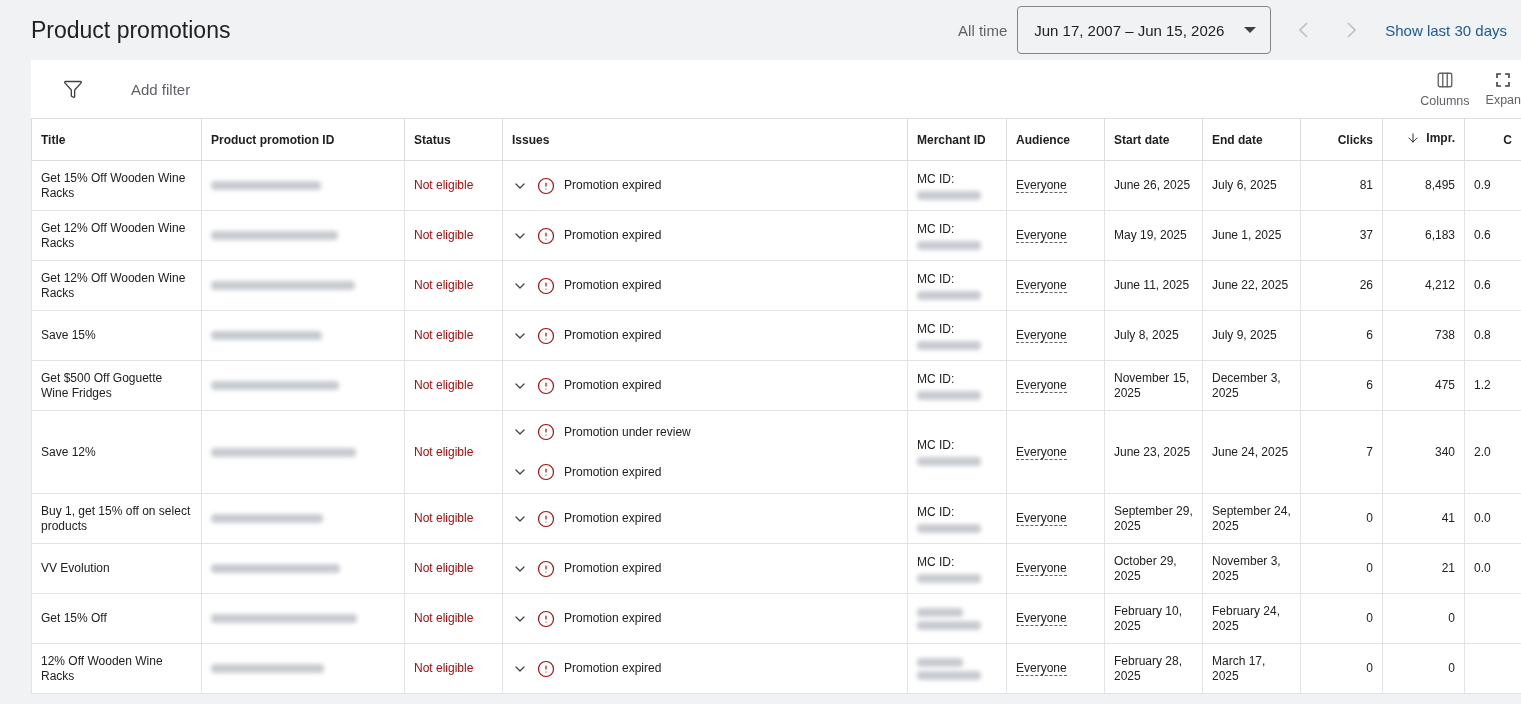 Image resolution: width=1521 pixels, height=704 pixels. What do you see at coordinates (1503, 89) in the screenshot?
I see `expand-button: Expan` at bounding box center [1503, 89].